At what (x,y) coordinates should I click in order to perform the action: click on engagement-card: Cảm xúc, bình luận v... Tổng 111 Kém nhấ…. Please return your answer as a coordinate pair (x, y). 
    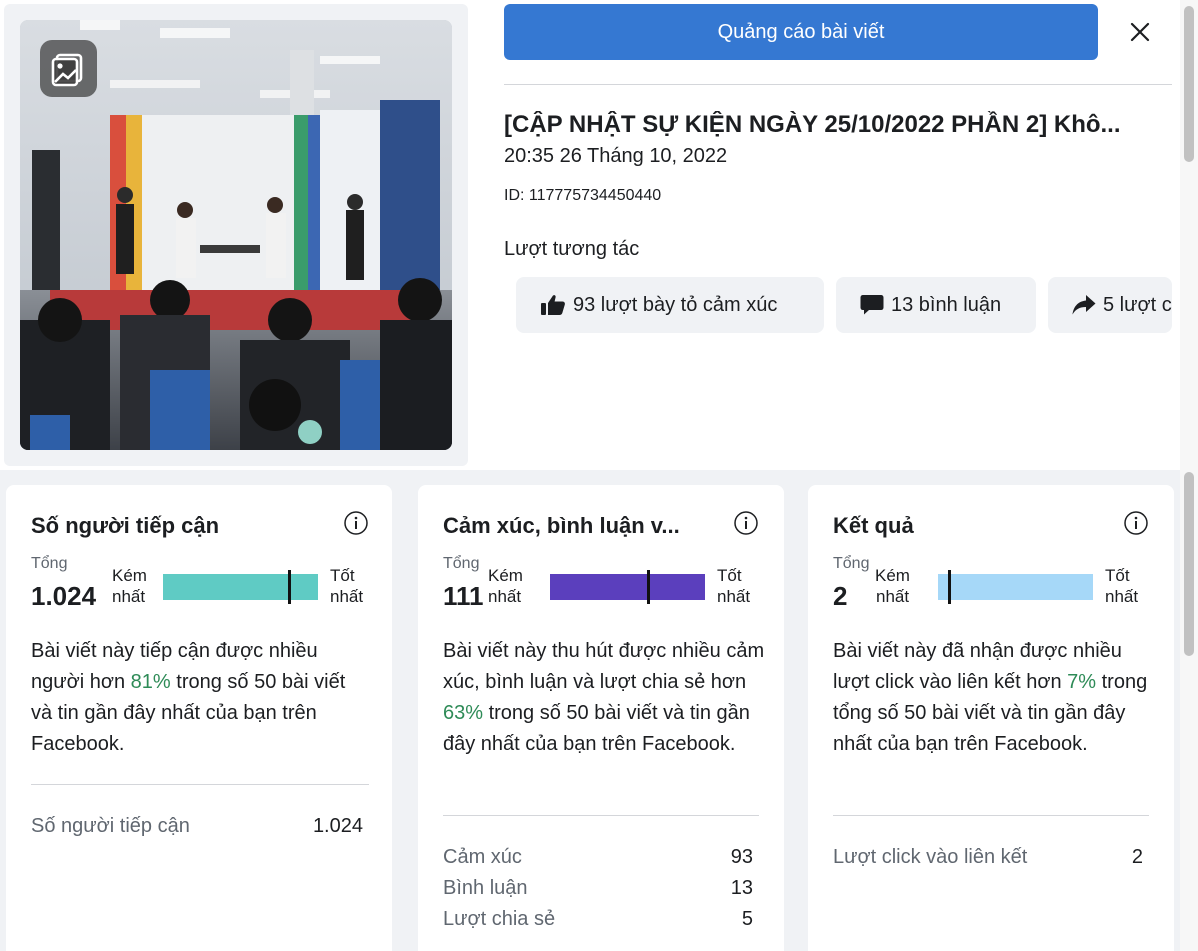
    Looking at the image, I should click on (601, 718).